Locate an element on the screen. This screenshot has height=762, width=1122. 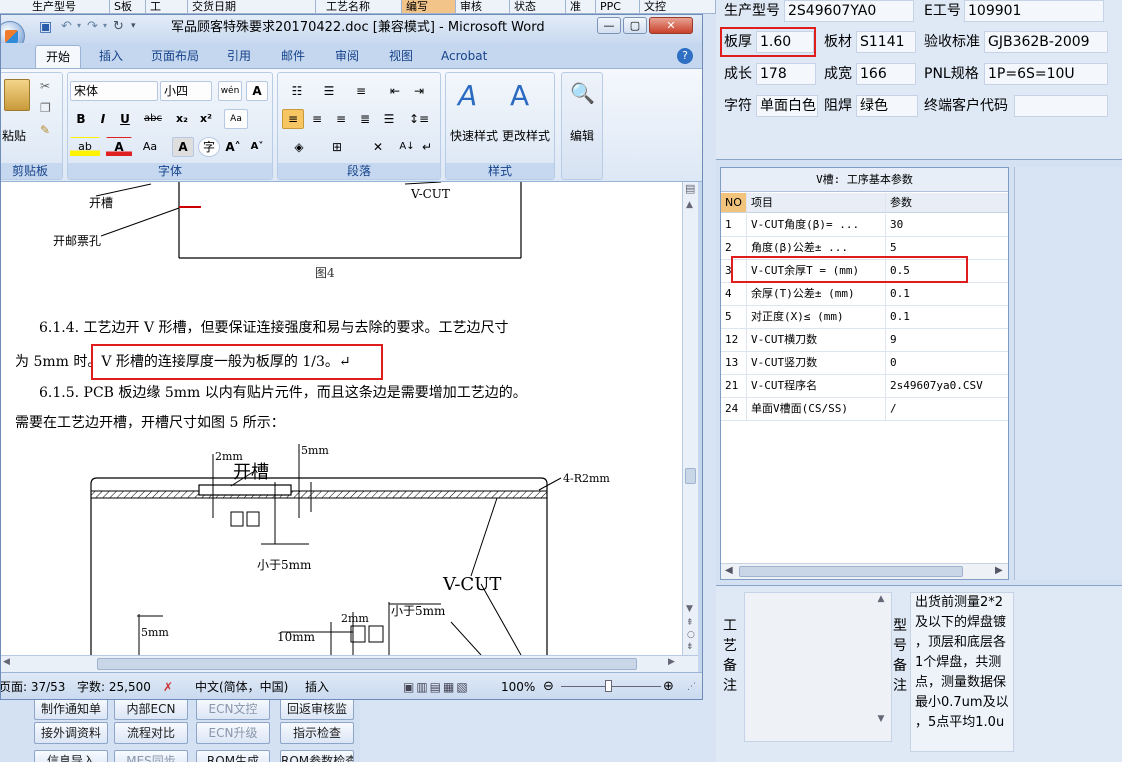
standard-field: GJB362B-2009 is located at coordinates (1046, 42).